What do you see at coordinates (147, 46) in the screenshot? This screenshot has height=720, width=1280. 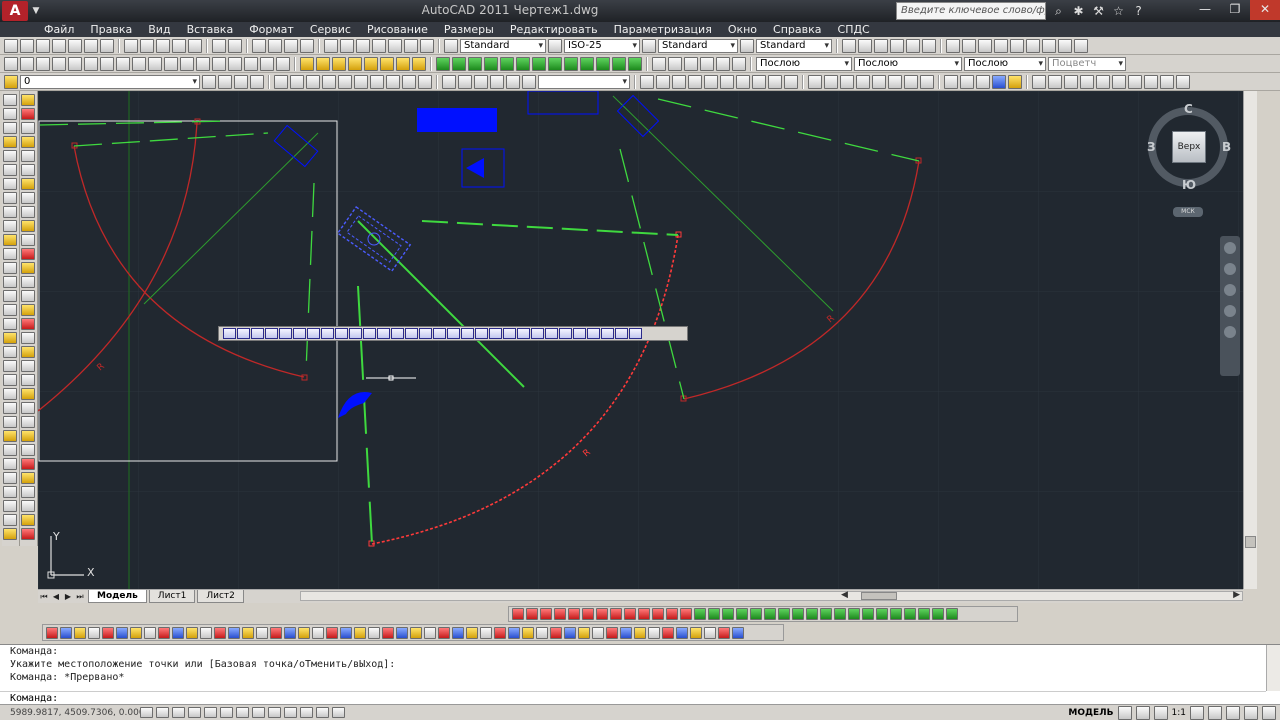 I see `copy-icon` at bounding box center [147, 46].